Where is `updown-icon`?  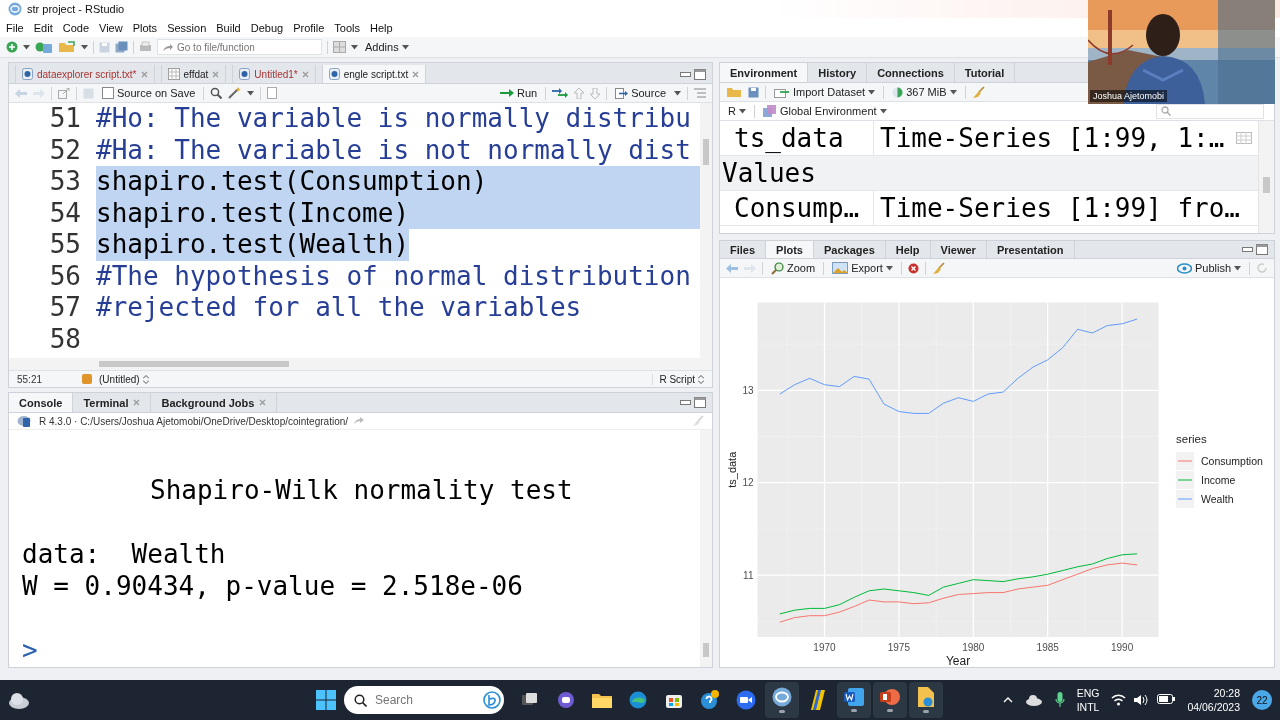 updown-icon is located at coordinates (701, 379).